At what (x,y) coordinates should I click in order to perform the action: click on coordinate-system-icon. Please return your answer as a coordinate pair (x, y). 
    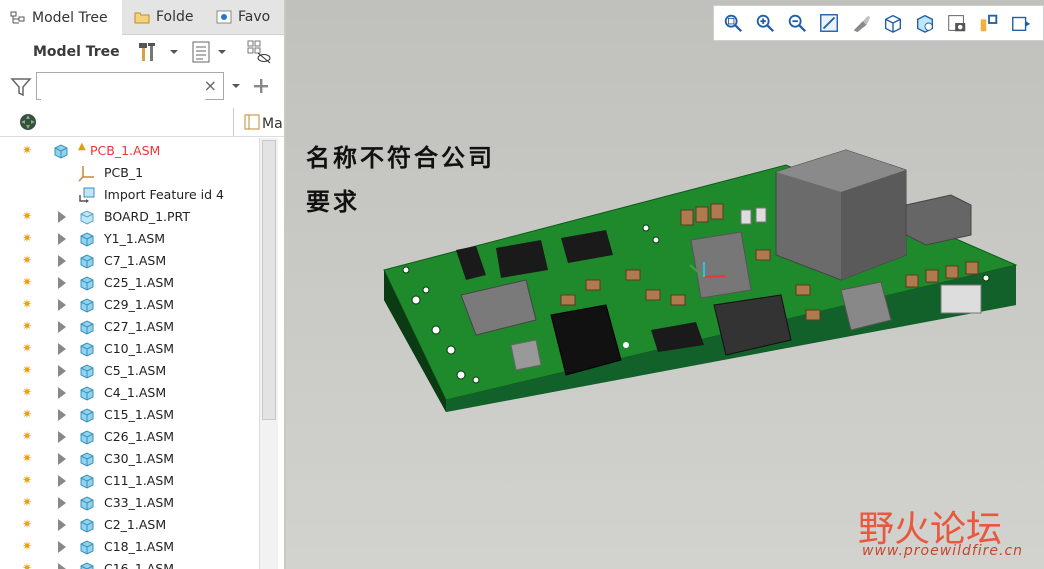
    Looking at the image, I should click on (87, 173).